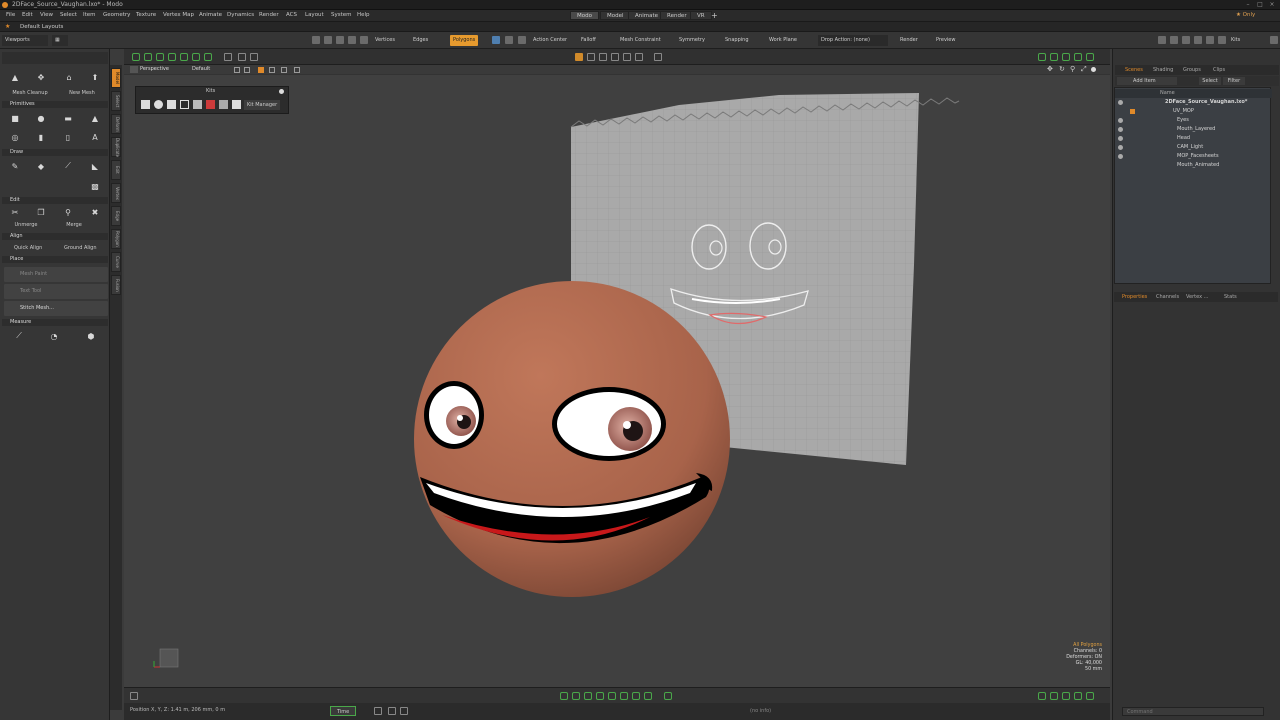 The image size is (1280, 720). Describe the element at coordinates (134, 696) in the screenshot. I see `bottom-zoom-icon` at that location.